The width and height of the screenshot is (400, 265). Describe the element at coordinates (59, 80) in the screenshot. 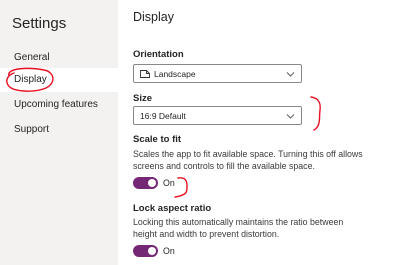

I see `sidebar-item-display: Display` at that location.